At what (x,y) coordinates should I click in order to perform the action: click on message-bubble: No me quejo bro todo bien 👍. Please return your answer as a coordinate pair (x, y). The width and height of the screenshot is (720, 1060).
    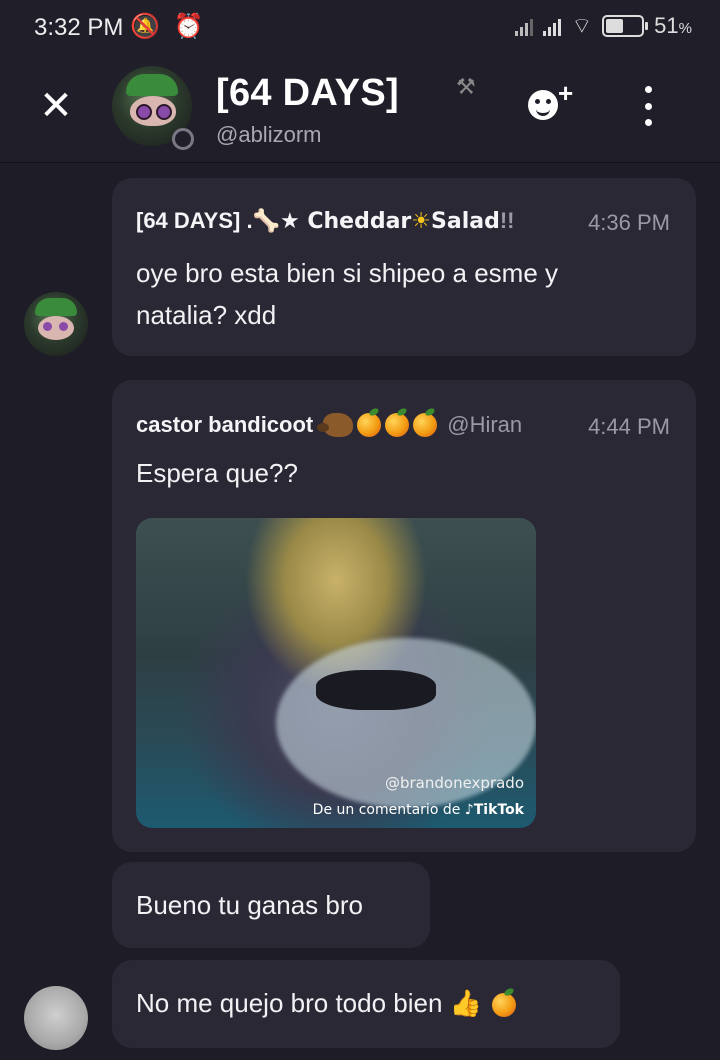
    Looking at the image, I should click on (366, 1004).